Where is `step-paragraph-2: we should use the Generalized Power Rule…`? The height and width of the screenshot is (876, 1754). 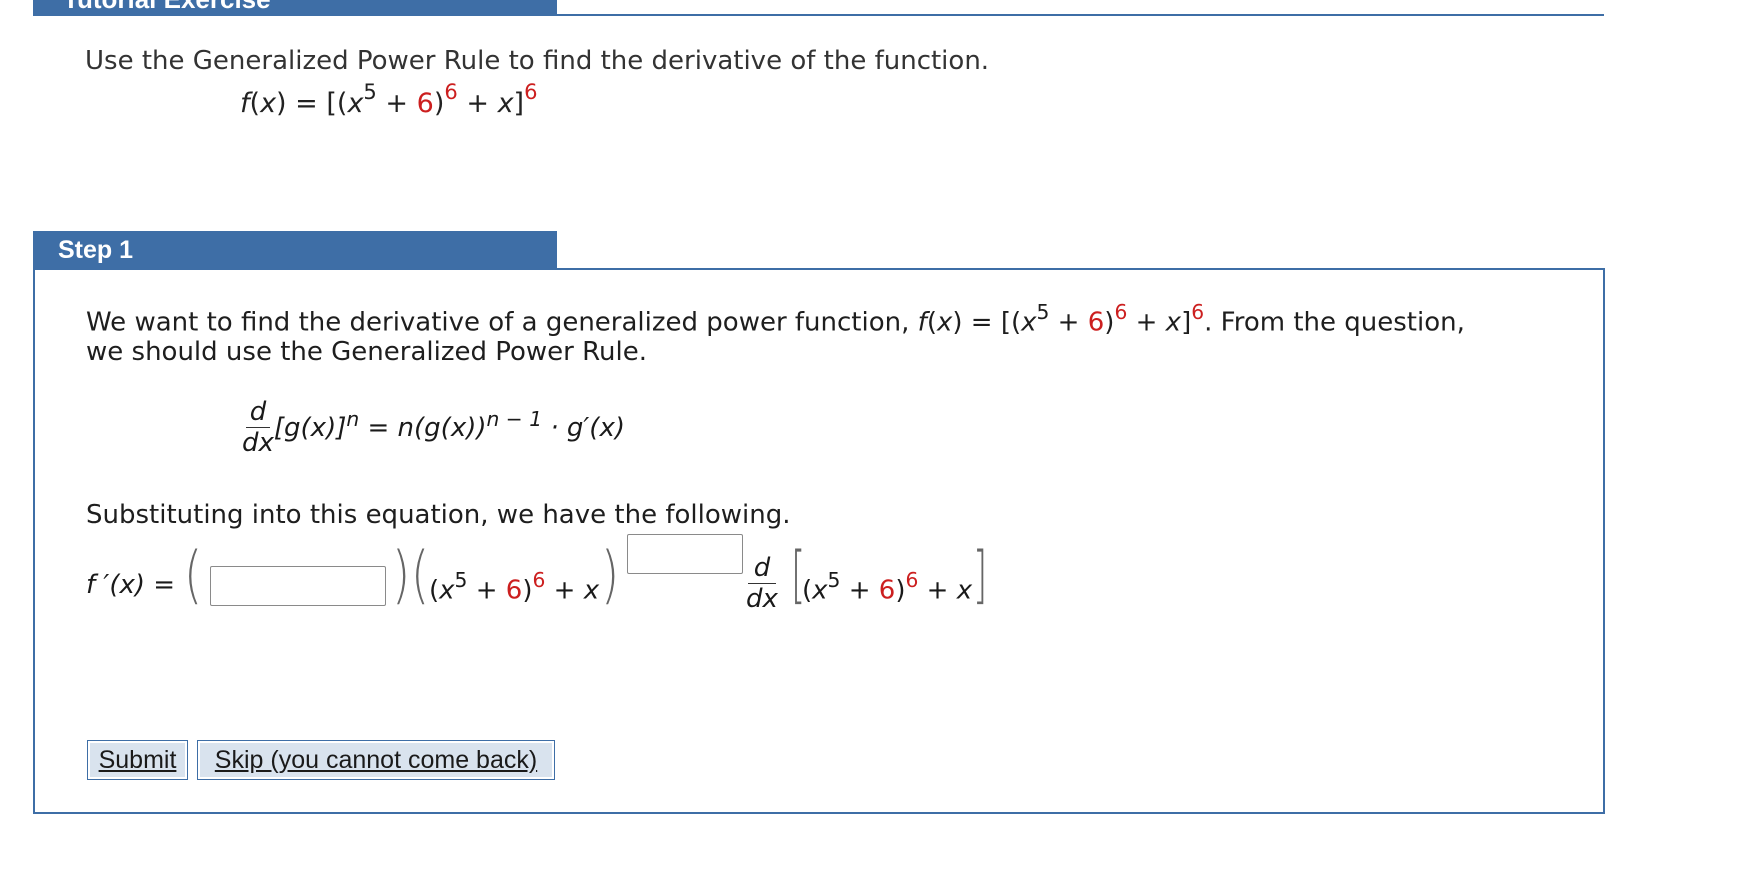 step-paragraph-2: we should use the Generalized Power Rule… is located at coordinates (366, 352).